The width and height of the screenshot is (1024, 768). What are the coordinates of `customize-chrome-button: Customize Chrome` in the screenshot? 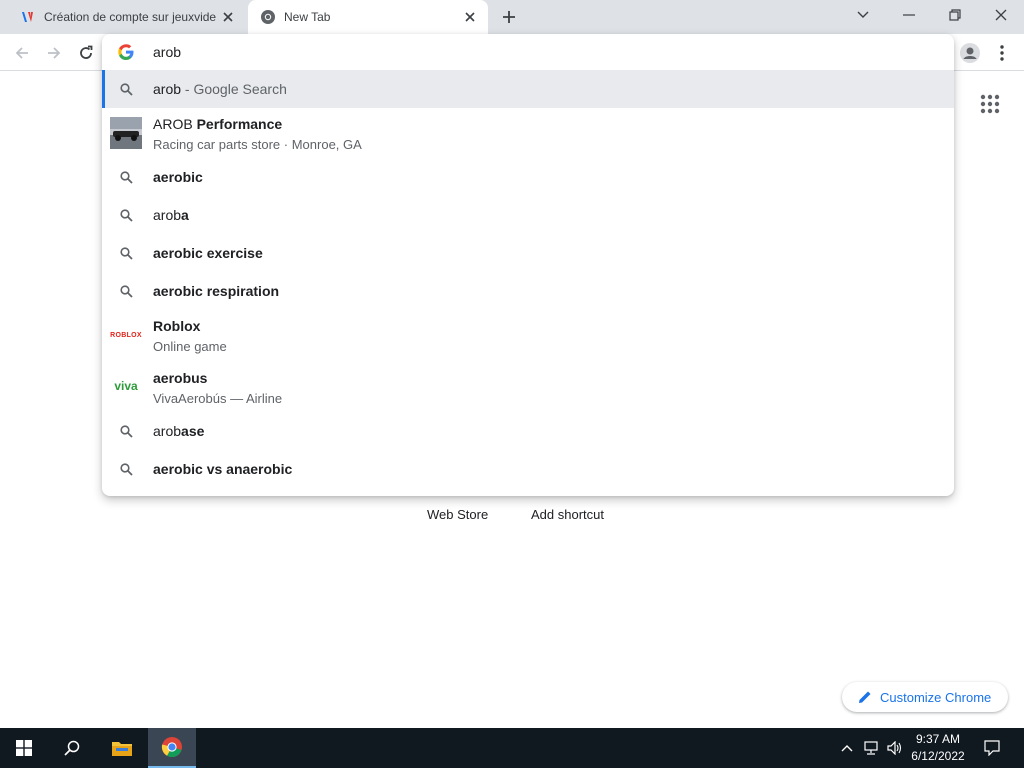 It's located at (925, 697).